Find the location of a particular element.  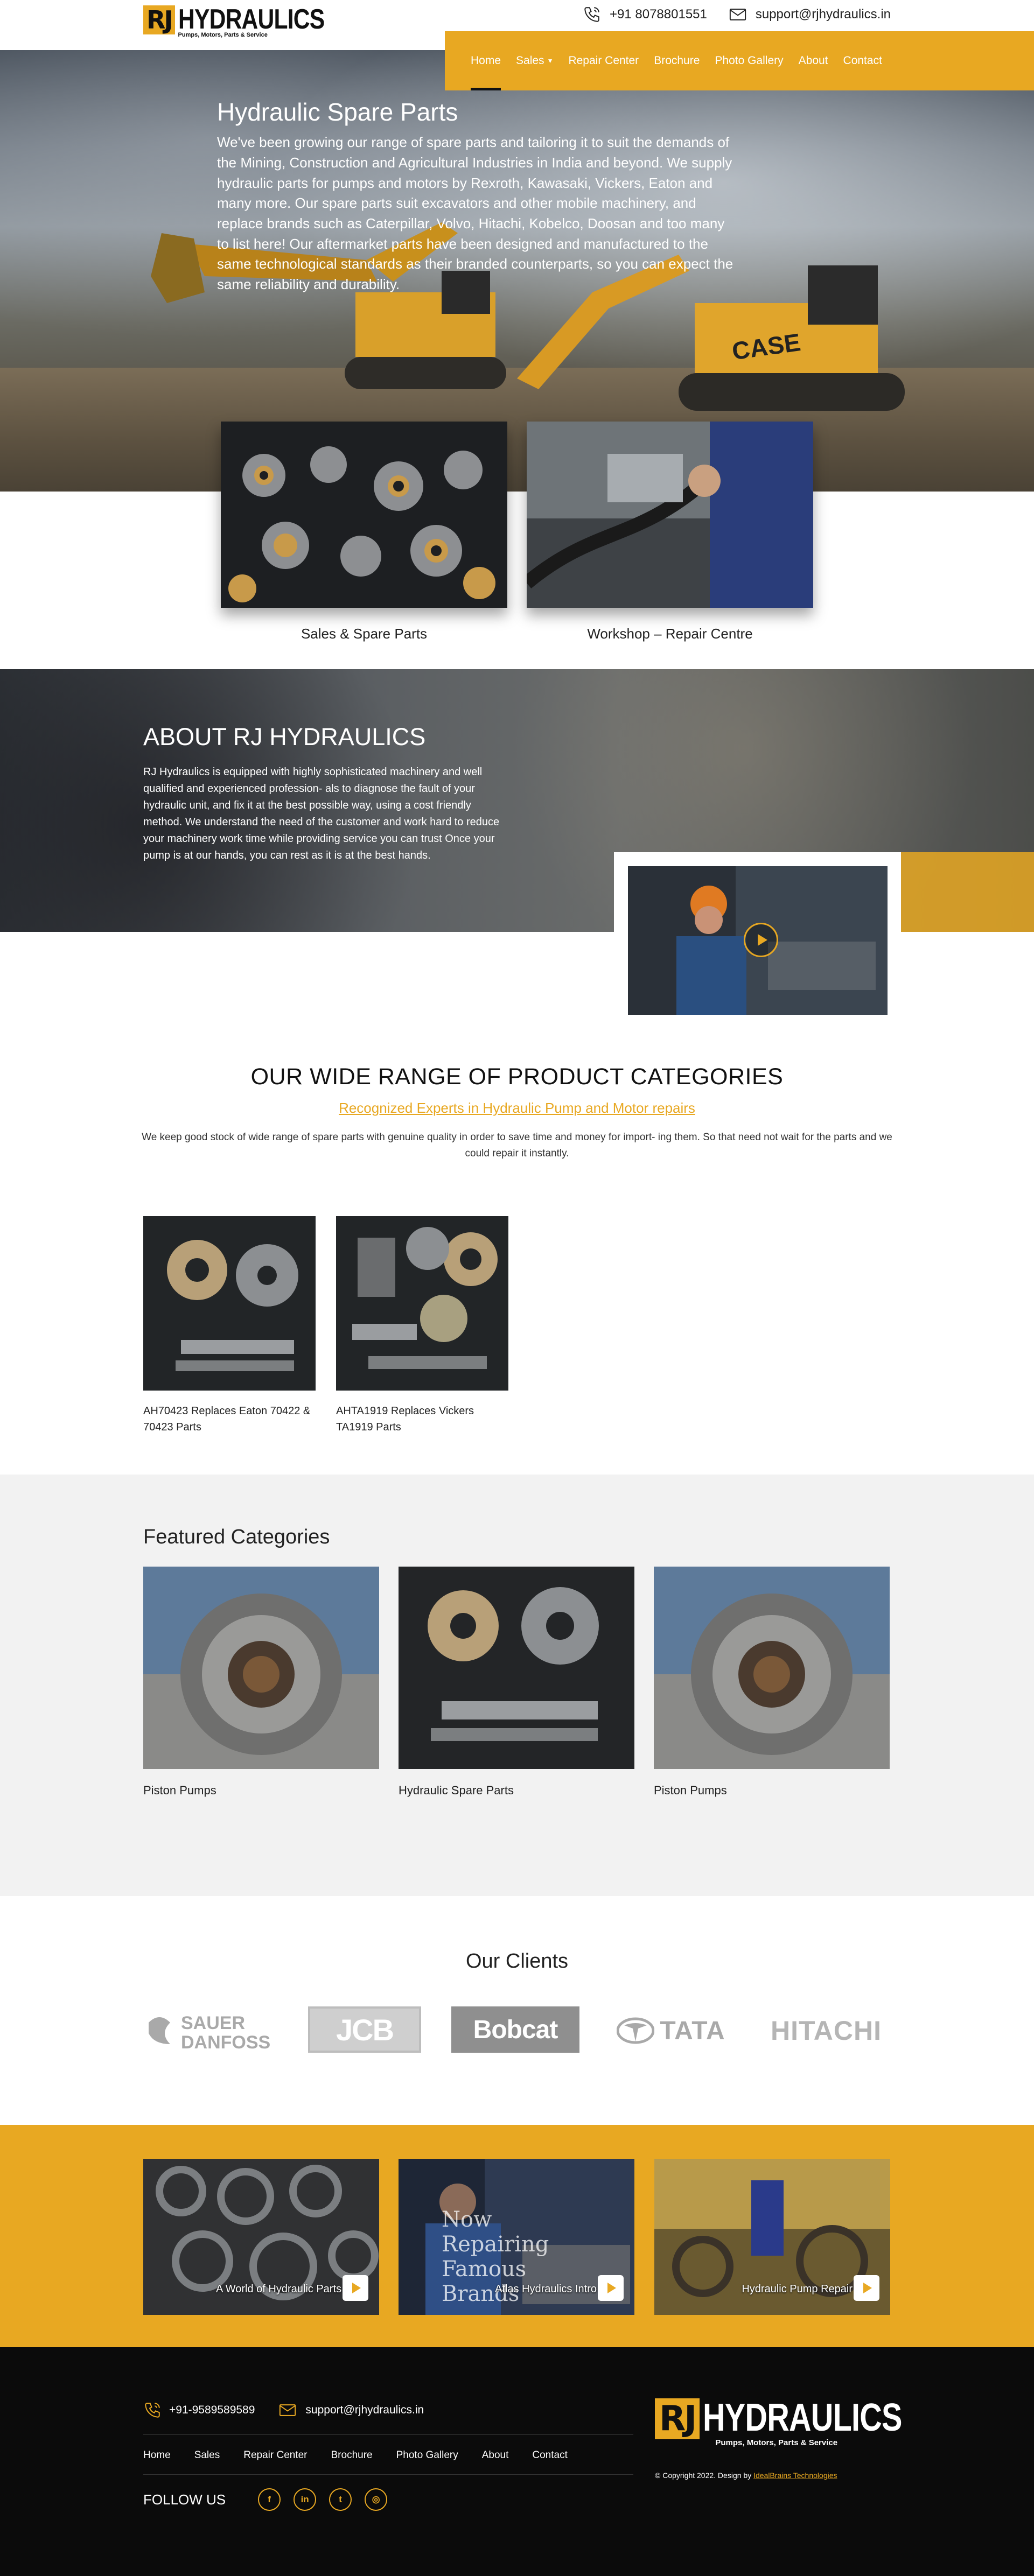

client-logo-text: TATA is located at coordinates (692, 2030).